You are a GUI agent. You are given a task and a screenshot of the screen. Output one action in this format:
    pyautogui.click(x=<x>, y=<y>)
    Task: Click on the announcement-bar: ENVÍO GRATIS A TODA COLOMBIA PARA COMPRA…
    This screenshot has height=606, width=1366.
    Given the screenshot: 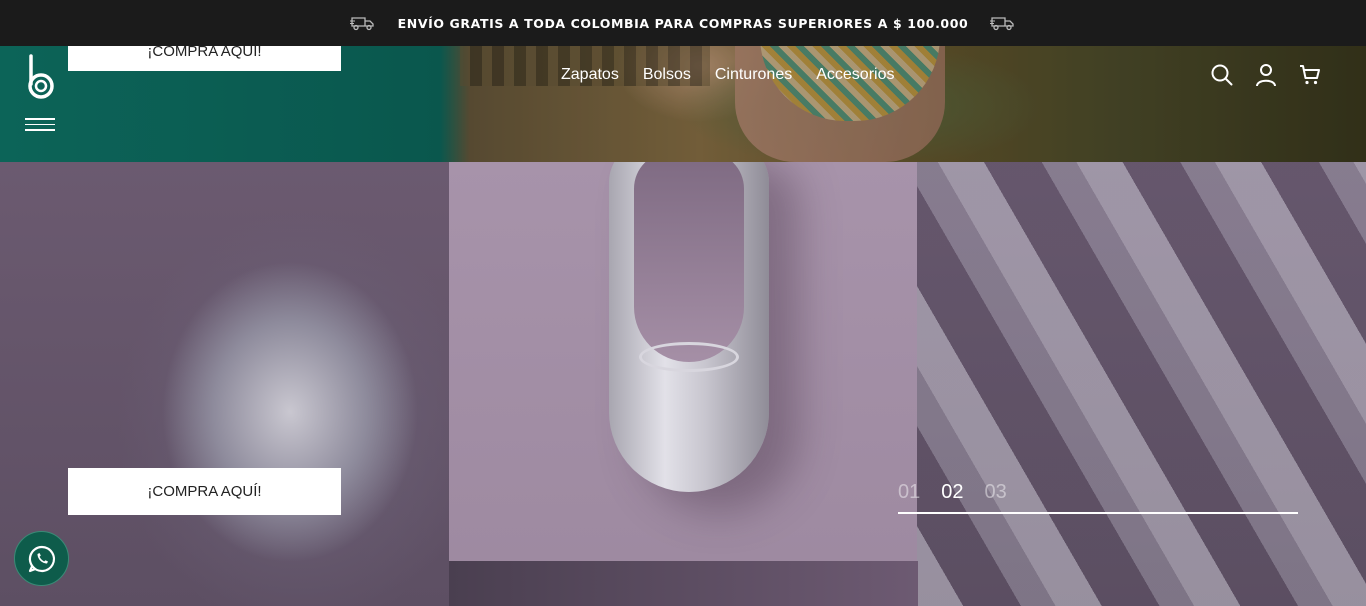 What is the action you would take?
    pyautogui.click(x=683, y=23)
    